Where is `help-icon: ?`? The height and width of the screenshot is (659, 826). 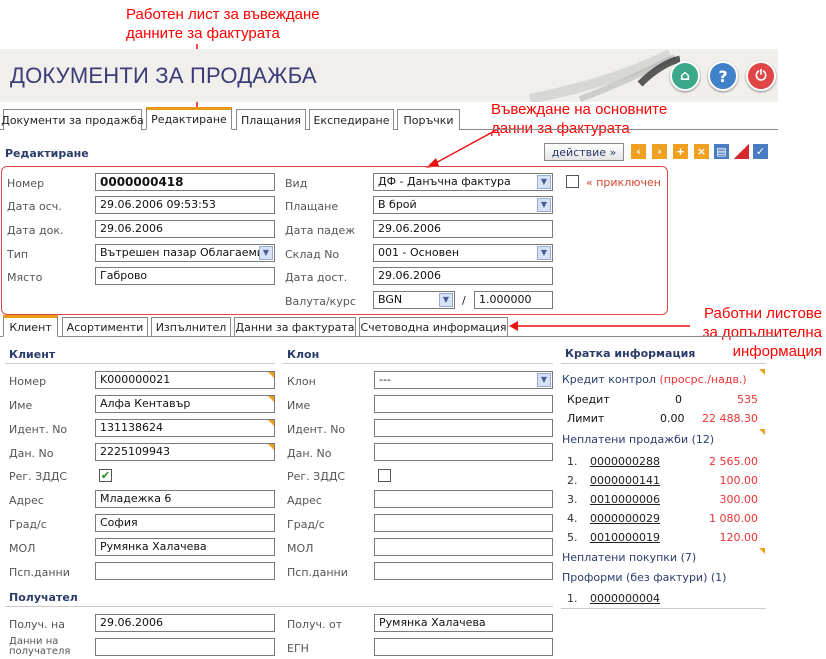
help-icon: ? is located at coordinates (723, 76).